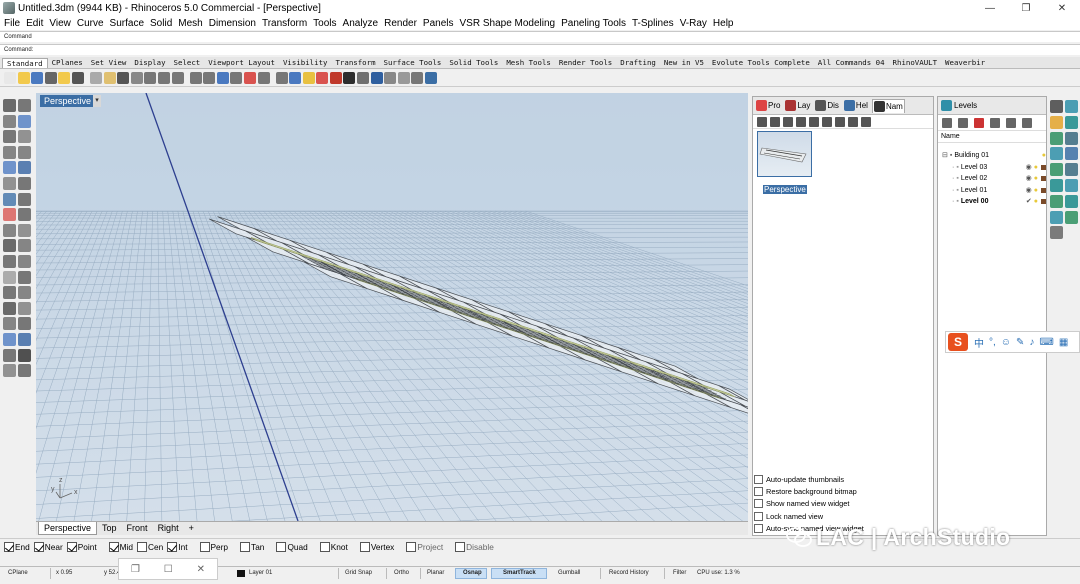  What do you see at coordinates (945, 155) in the screenshot?
I see `collapse-icon: ⊟` at bounding box center [945, 155].